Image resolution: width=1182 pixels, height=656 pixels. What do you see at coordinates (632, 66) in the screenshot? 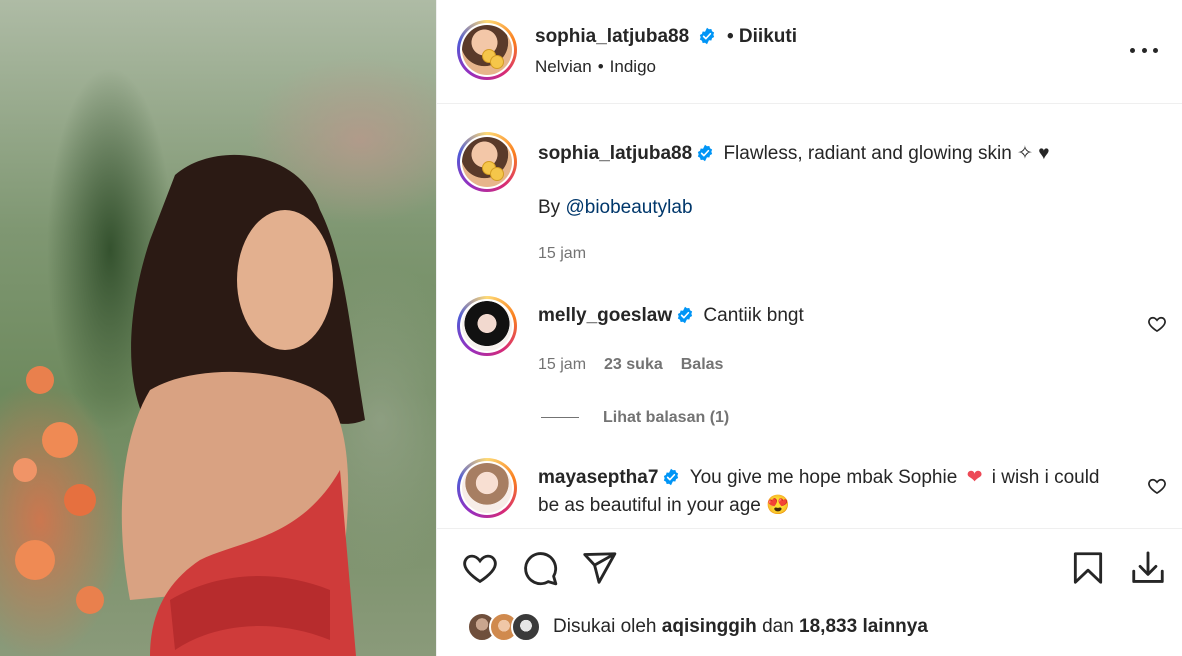
I see `audio-title: Indigo` at bounding box center [632, 66].